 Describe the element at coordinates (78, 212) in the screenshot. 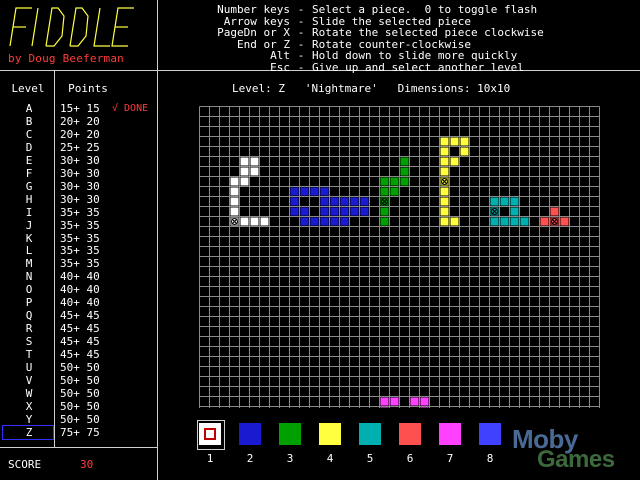

I see `level-row-i: I 35+ 35` at that location.